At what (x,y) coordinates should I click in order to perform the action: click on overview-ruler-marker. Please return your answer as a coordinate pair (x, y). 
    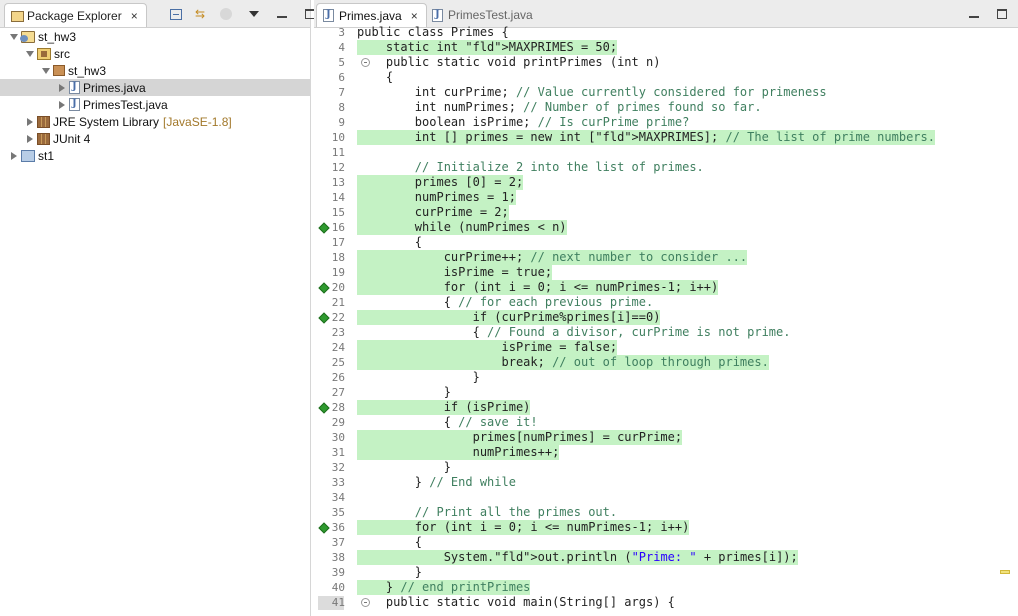
    Looking at the image, I should click on (1005, 572).